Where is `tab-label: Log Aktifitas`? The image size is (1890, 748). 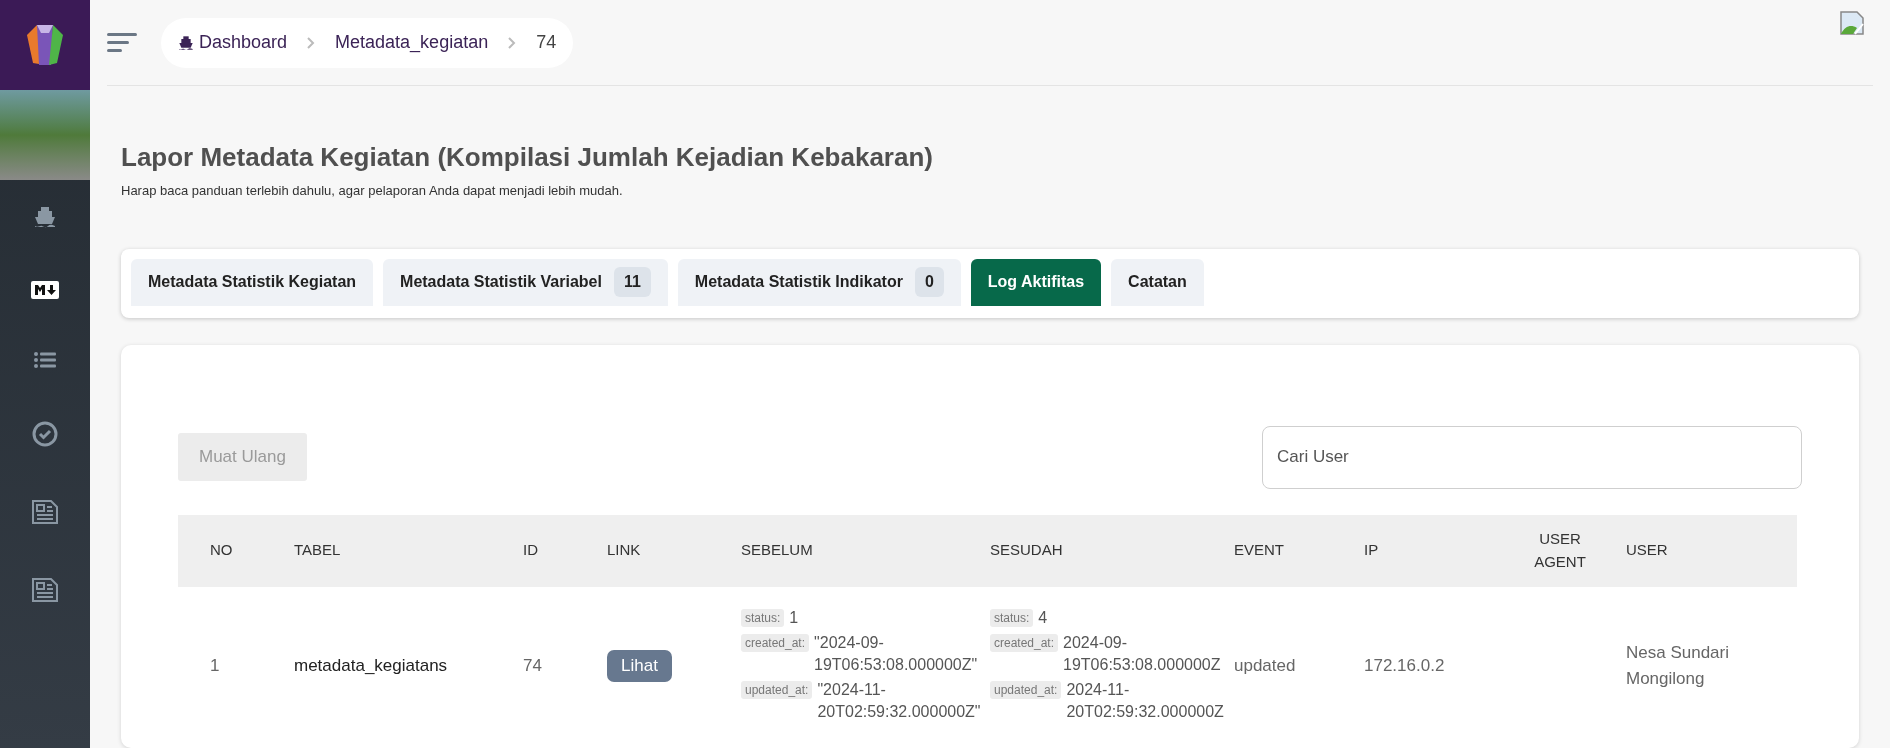 tab-label: Log Aktifitas is located at coordinates (1036, 282).